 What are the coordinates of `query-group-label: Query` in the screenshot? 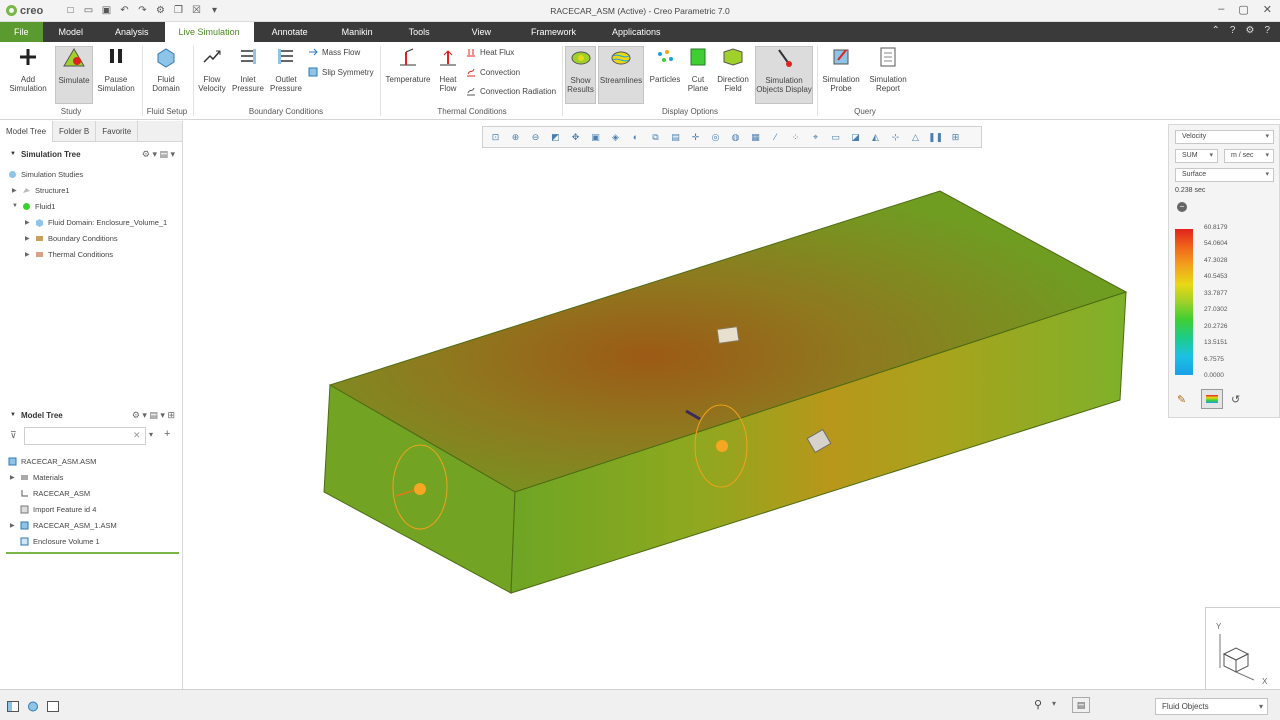 It's located at (865, 111).